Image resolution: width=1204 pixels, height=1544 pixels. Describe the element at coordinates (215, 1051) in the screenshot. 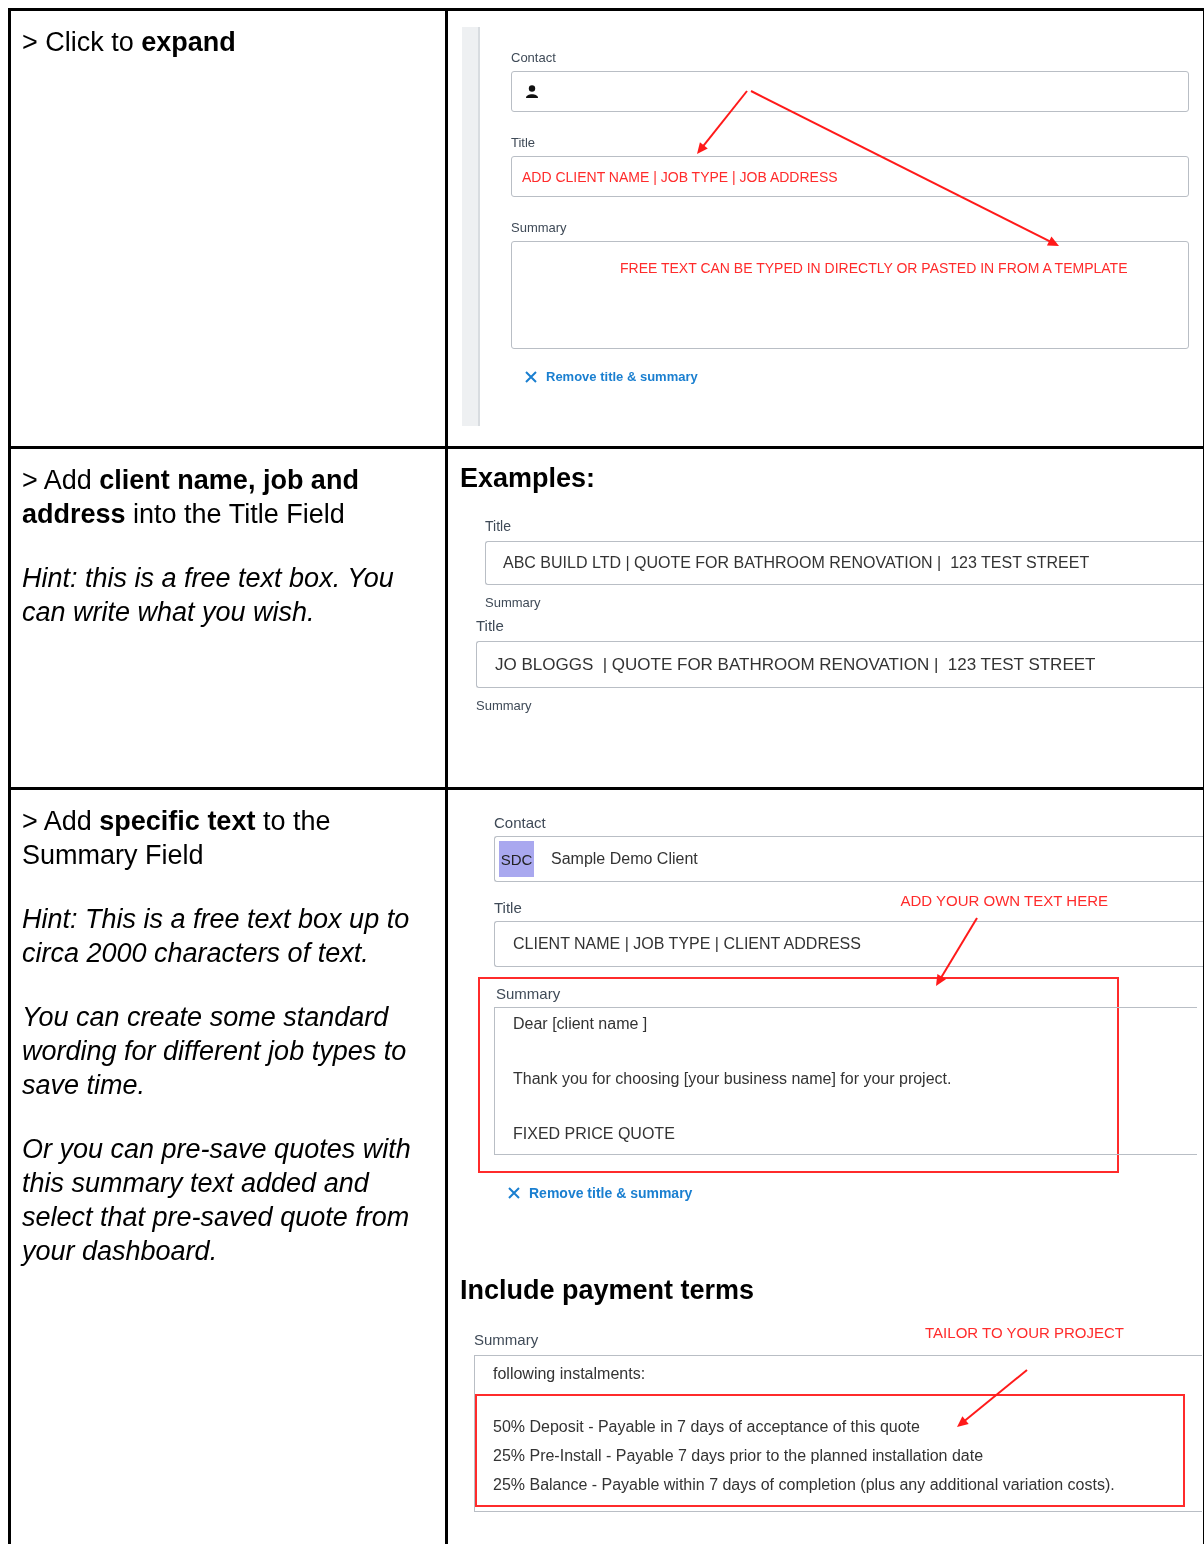

I see `hint-text: You can create some standard wording for different job types to save time.` at that location.